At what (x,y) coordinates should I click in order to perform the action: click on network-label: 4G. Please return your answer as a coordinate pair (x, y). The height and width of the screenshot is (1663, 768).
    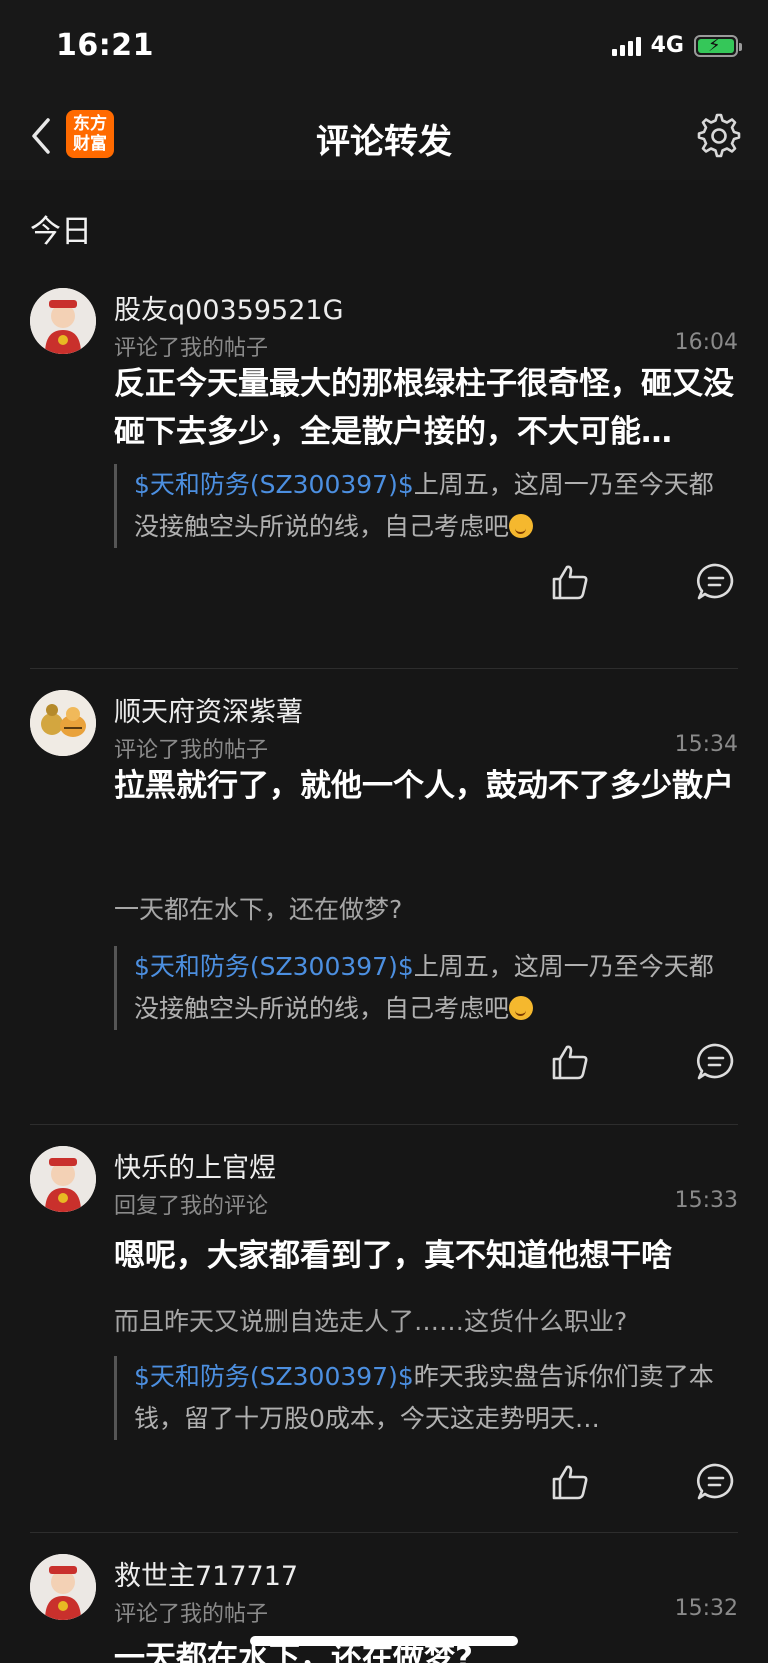
    Looking at the image, I should click on (667, 45).